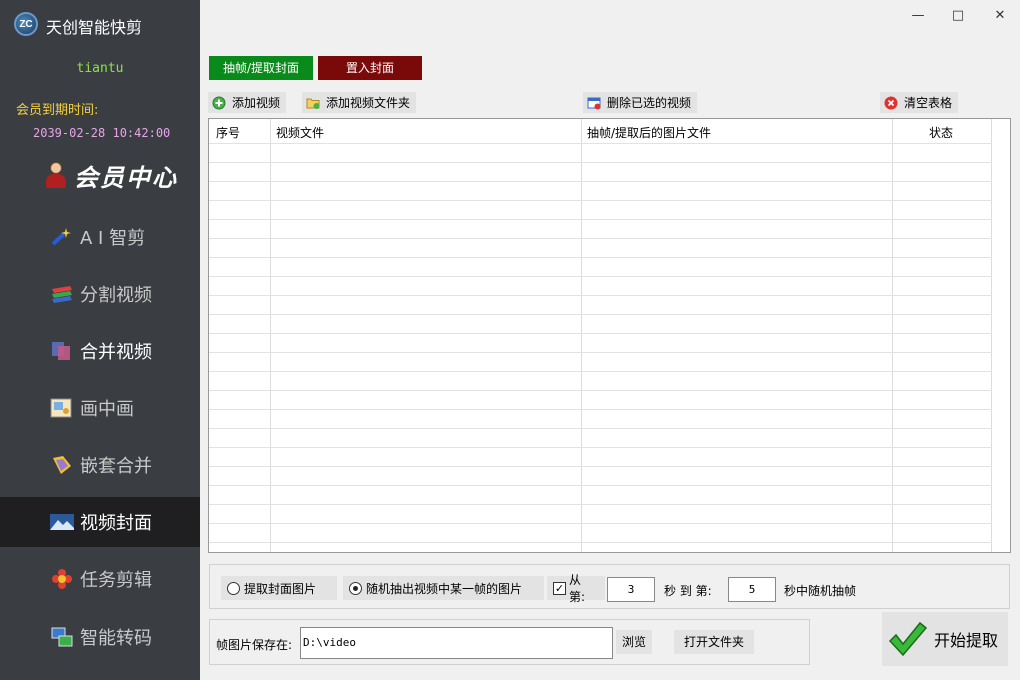  I want to click on delete-selected-button: 删除已选的视频, so click(640, 102).